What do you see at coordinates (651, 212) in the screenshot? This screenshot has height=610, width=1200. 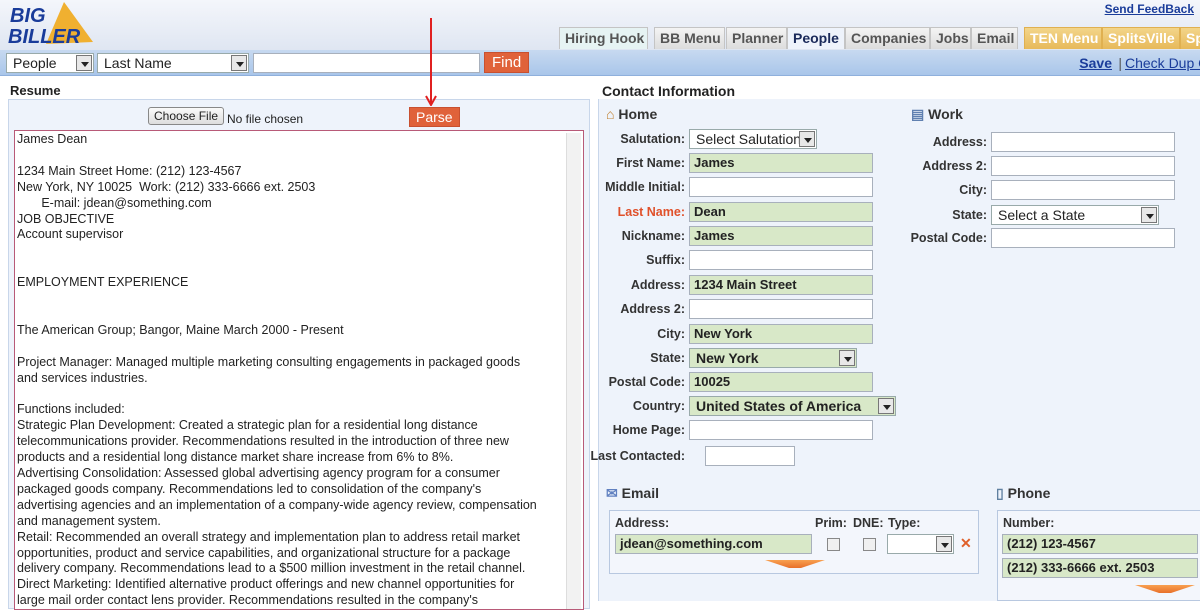 I see `field-label: Last Name:` at bounding box center [651, 212].